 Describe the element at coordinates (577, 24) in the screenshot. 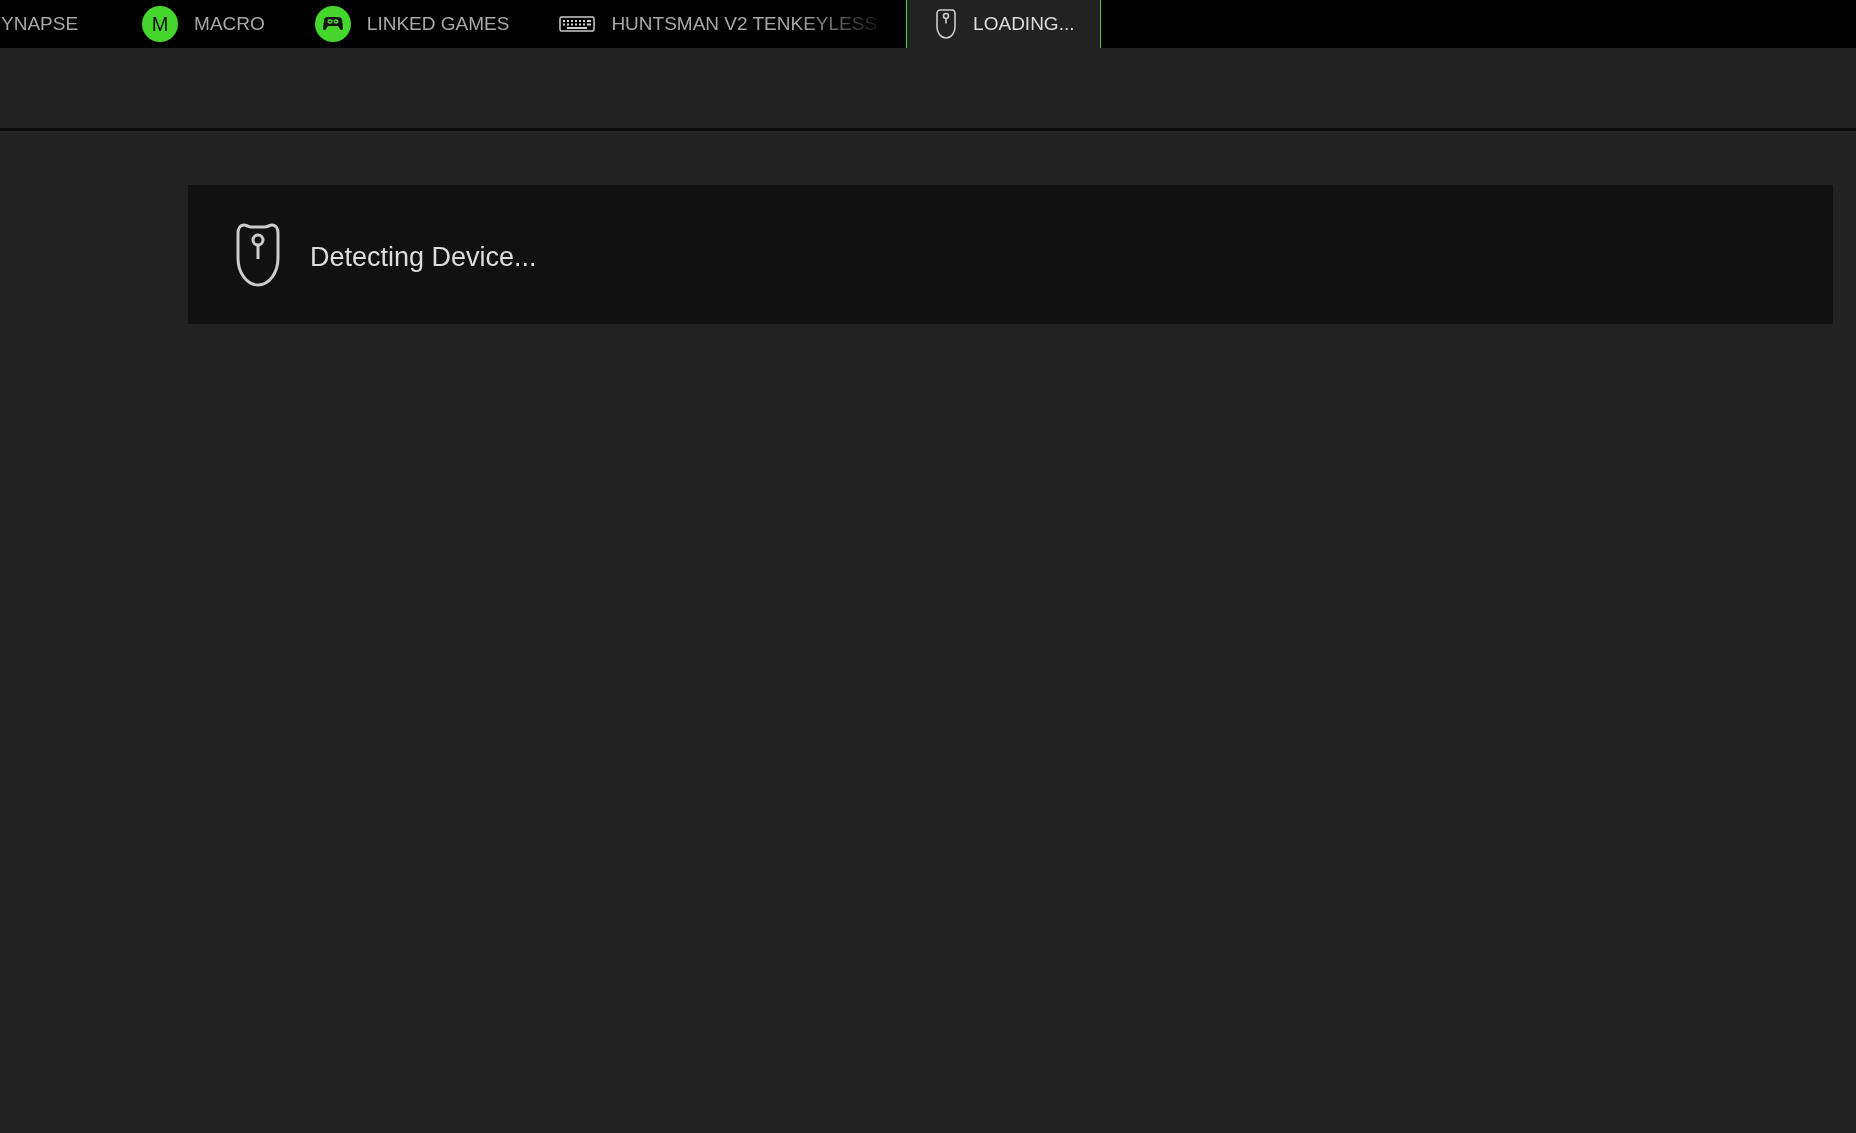

I see `keyboard-icon` at that location.